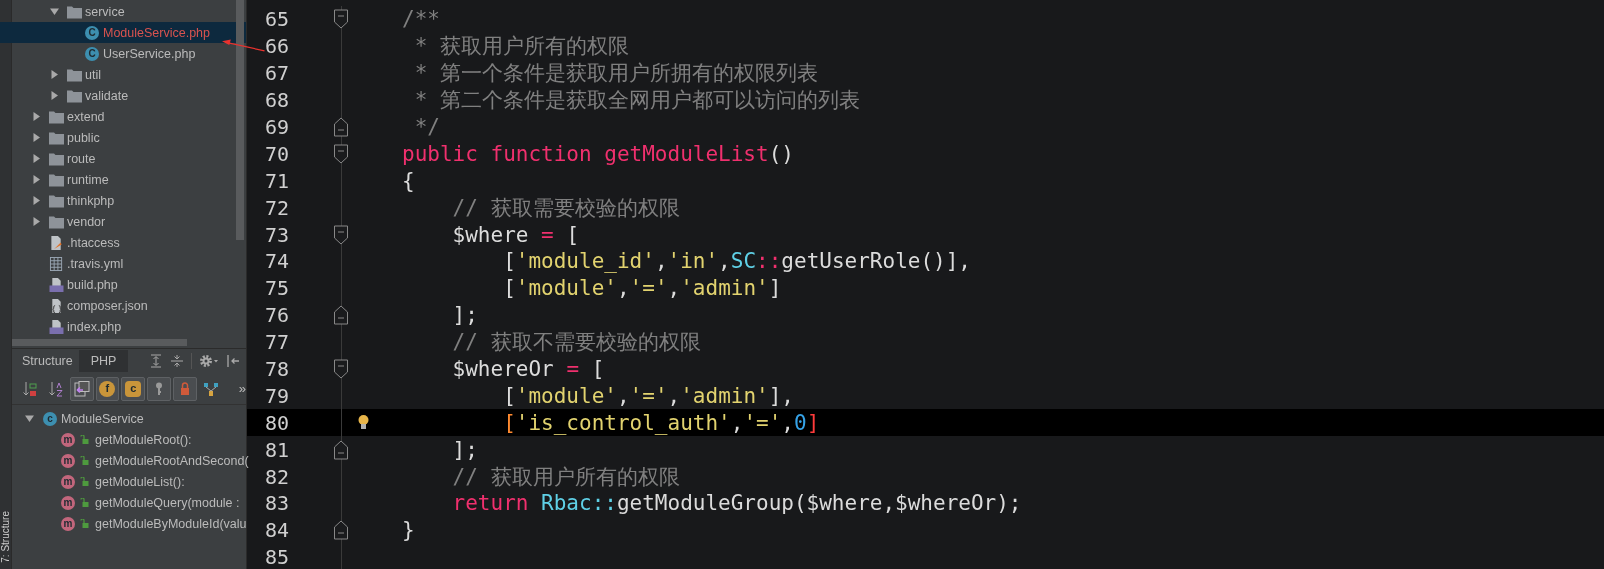  Describe the element at coordinates (276, 127) in the screenshot. I see `line-number: 69` at that location.